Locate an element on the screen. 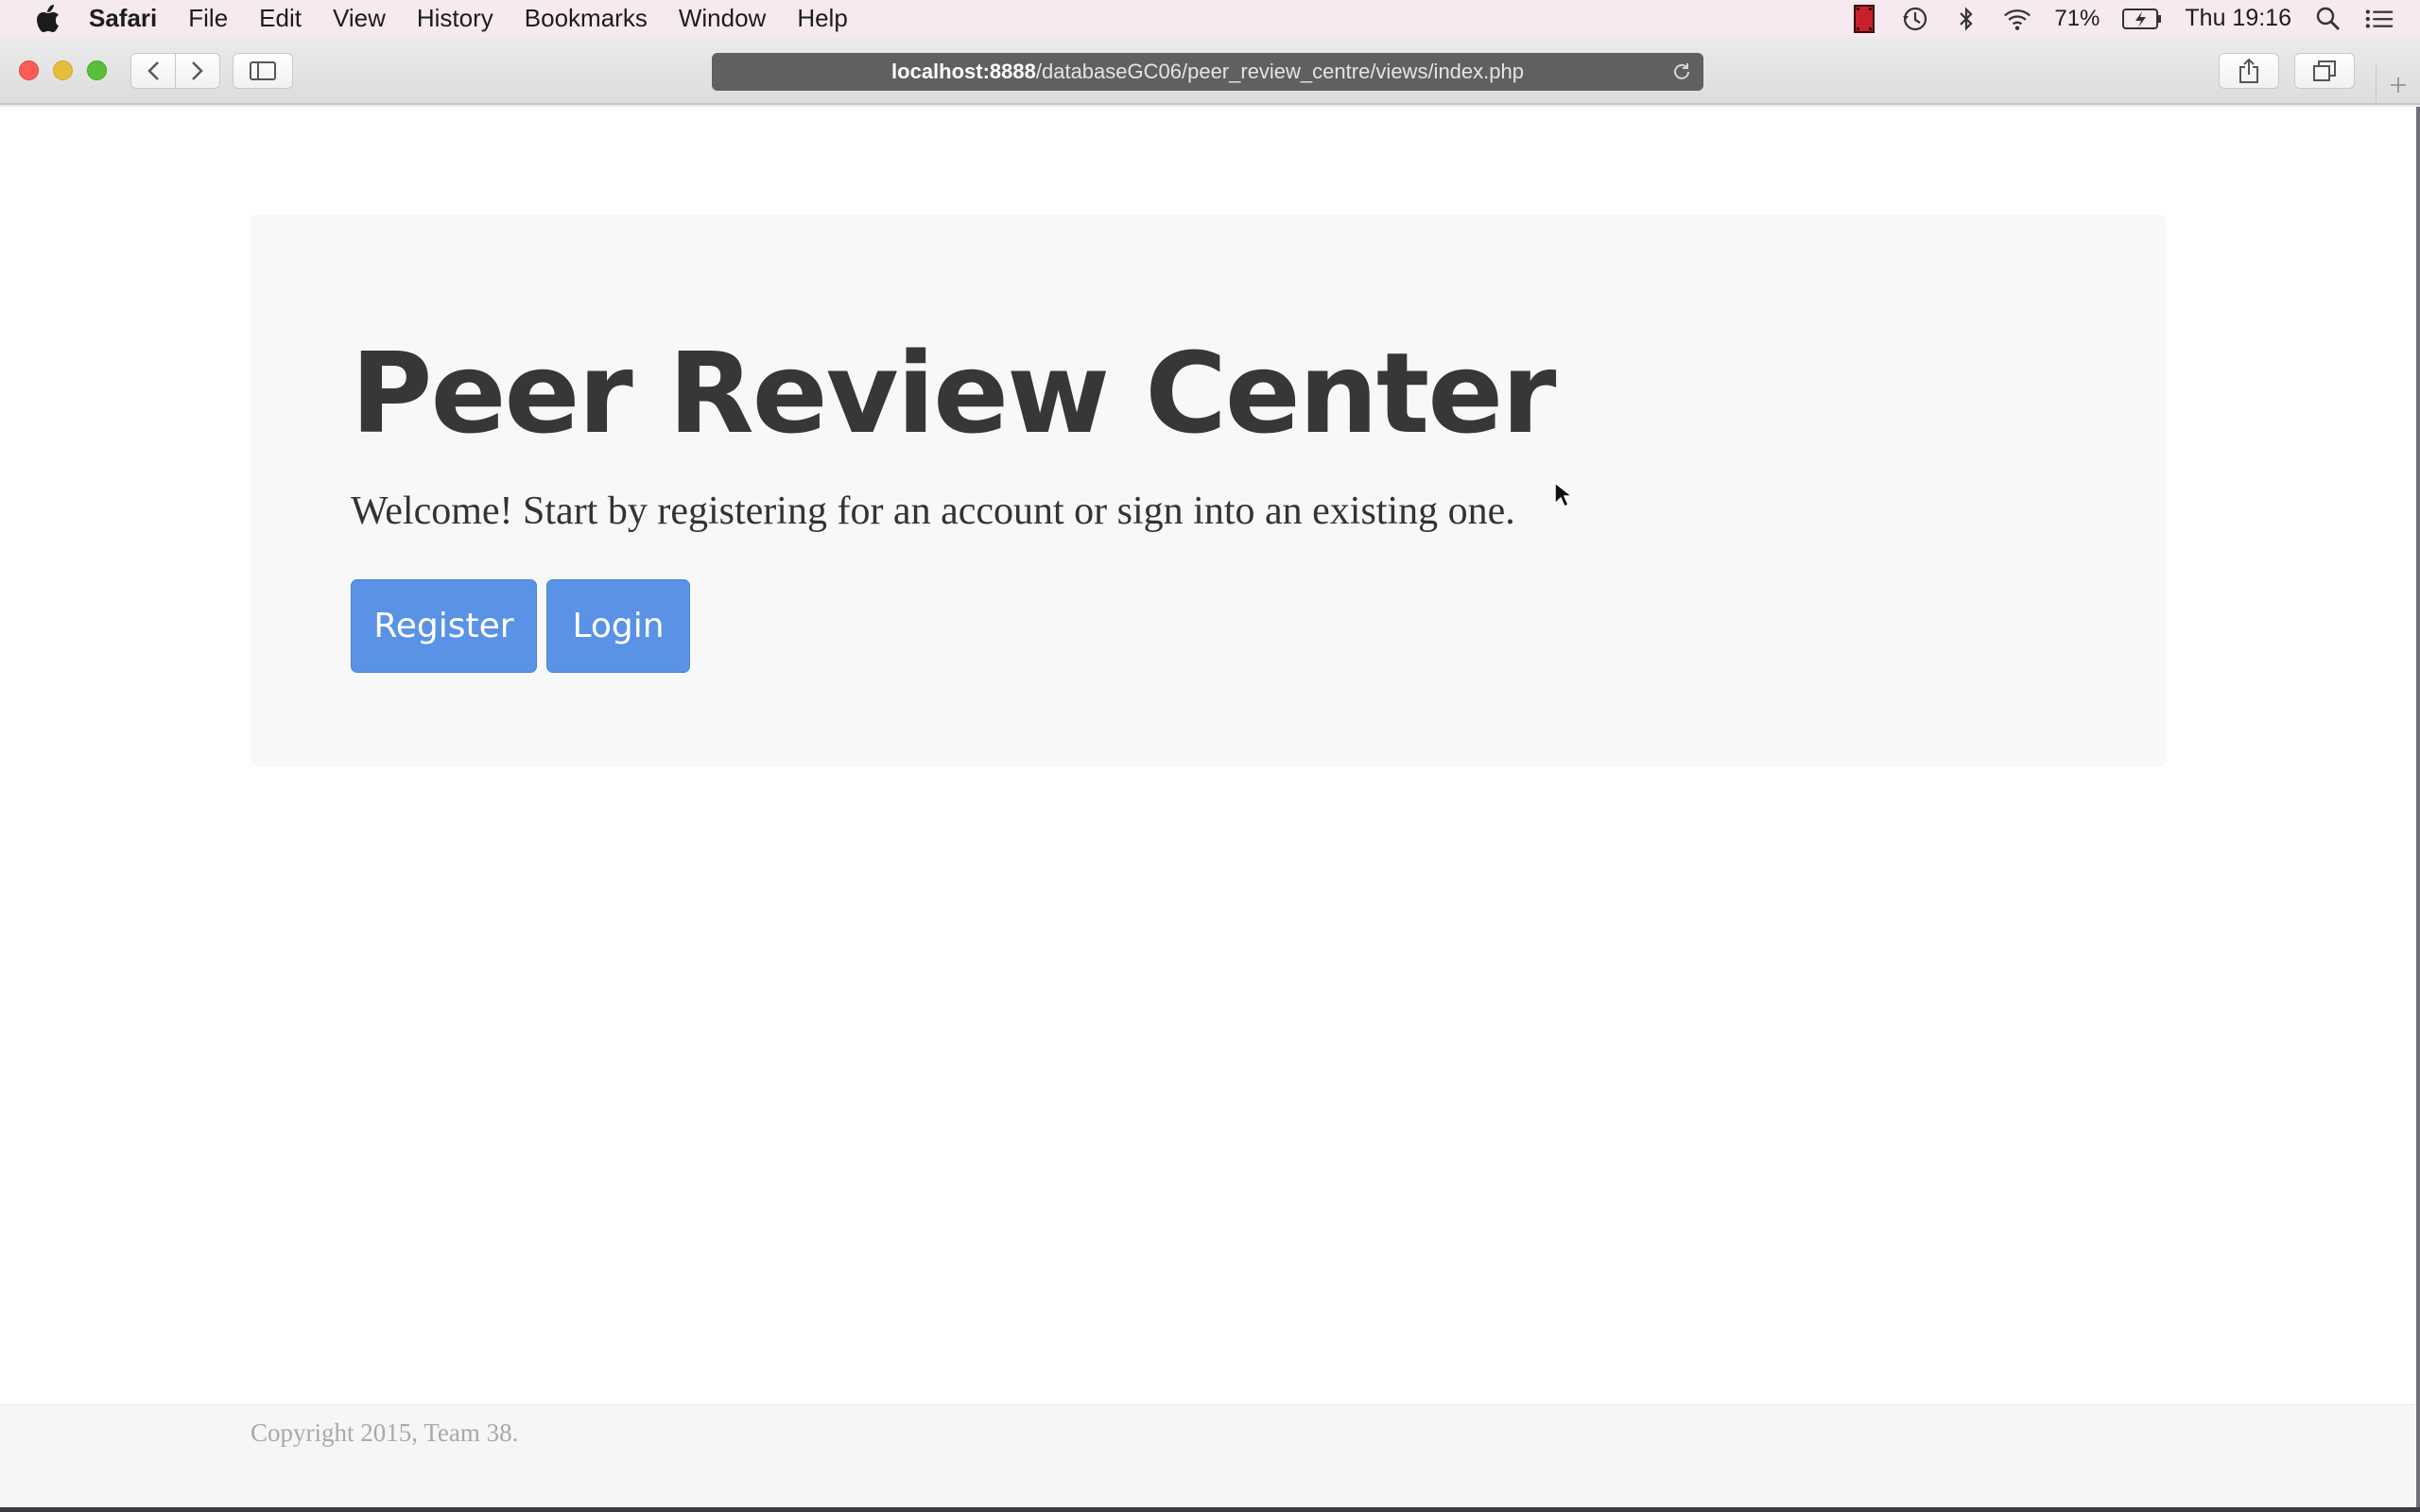 This screenshot has height=1512, width=2420. forward-button is located at coordinates (197, 71).